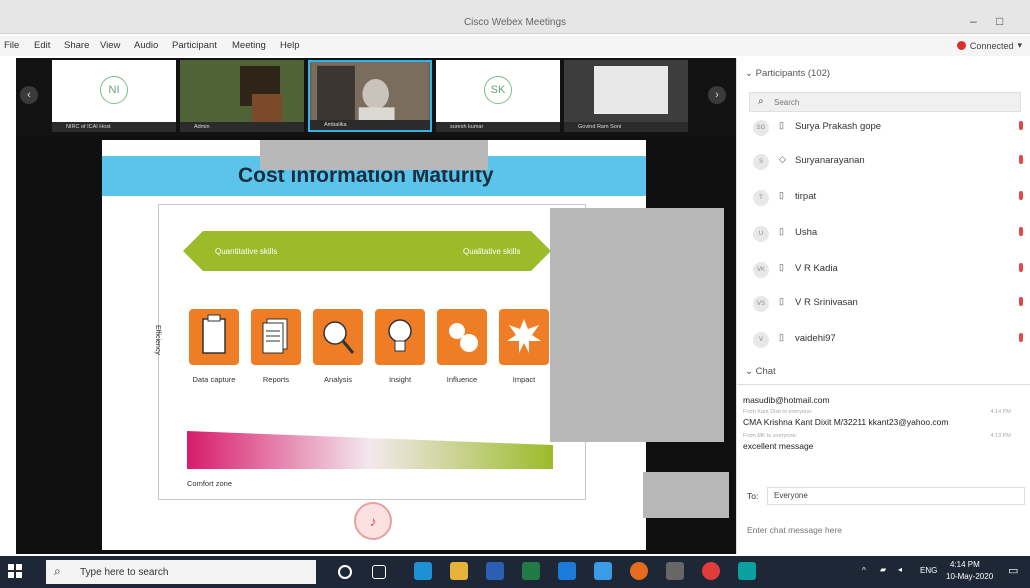 The image size is (1030, 588). What do you see at coordinates (888, 234) in the screenshot?
I see `participant-row: U ▯ Usha` at bounding box center [888, 234].